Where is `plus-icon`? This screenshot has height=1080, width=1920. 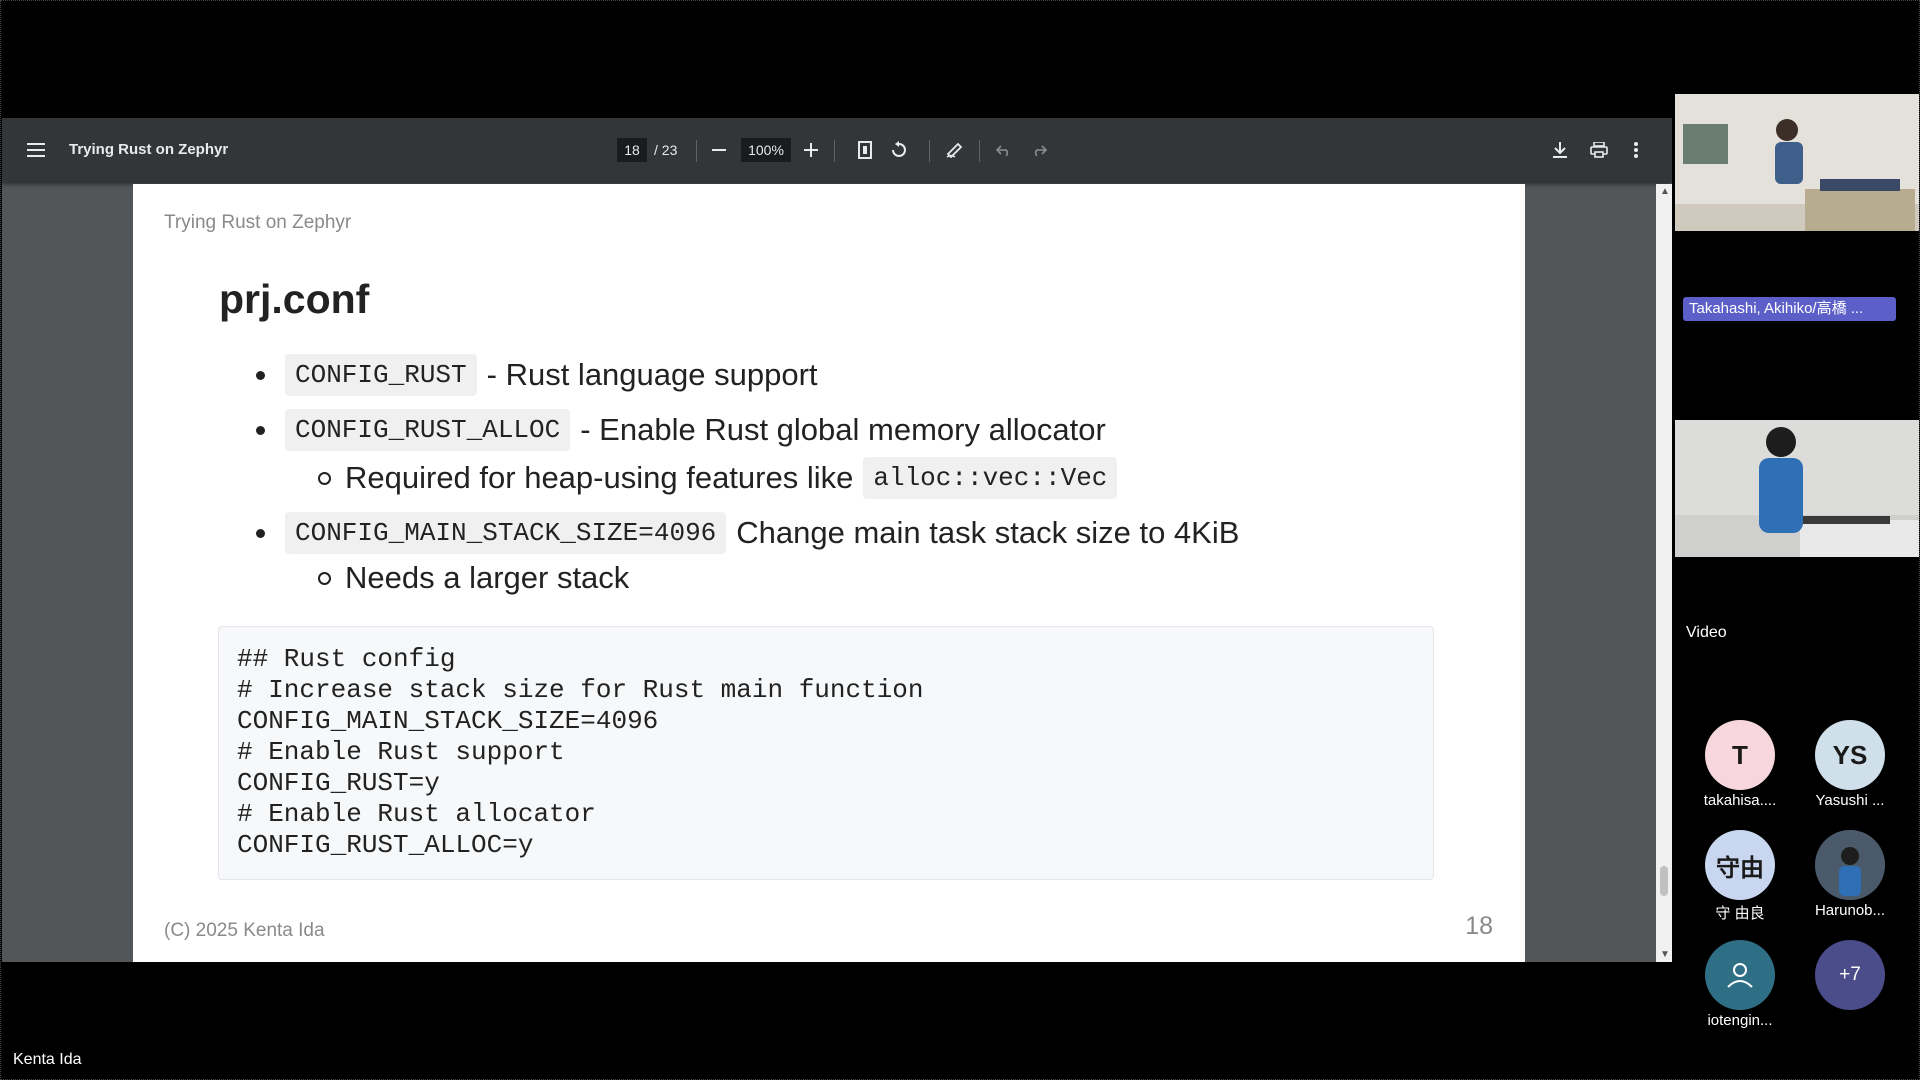
plus-icon is located at coordinates (811, 150).